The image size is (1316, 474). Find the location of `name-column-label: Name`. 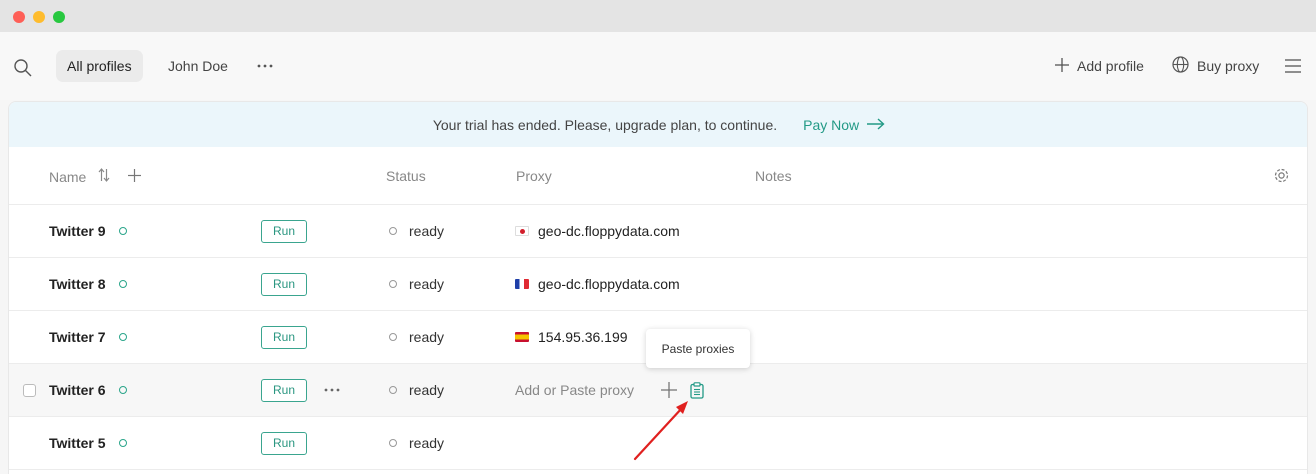

name-column-label: Name is located at coordinates (68, 176).